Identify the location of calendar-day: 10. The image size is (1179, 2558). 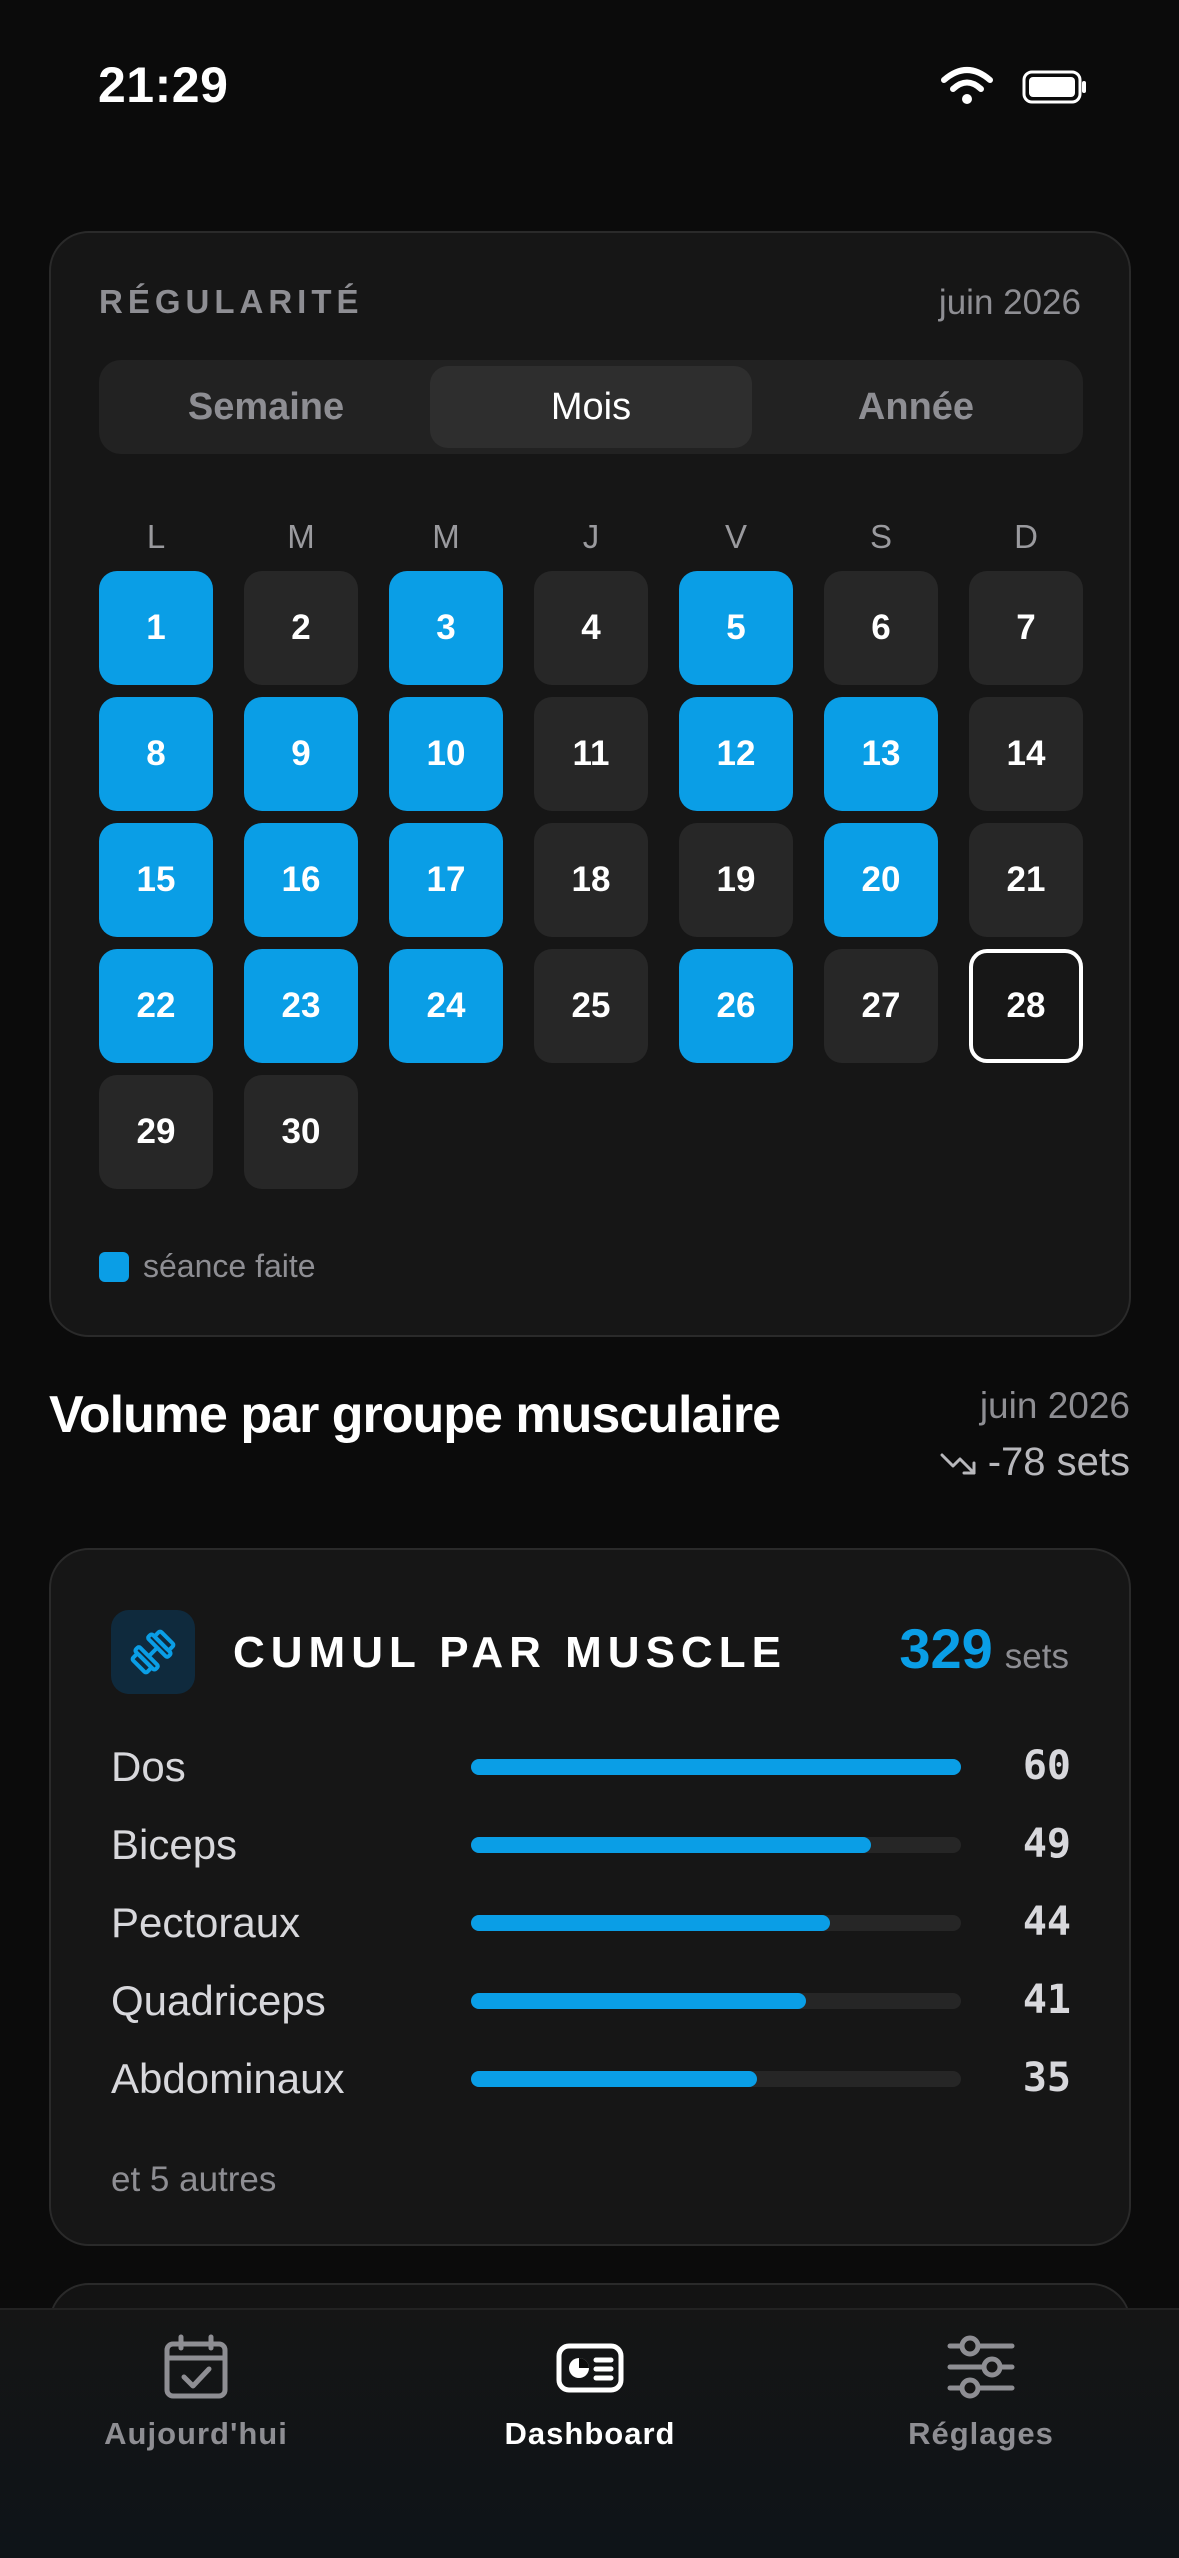
(446, 754).